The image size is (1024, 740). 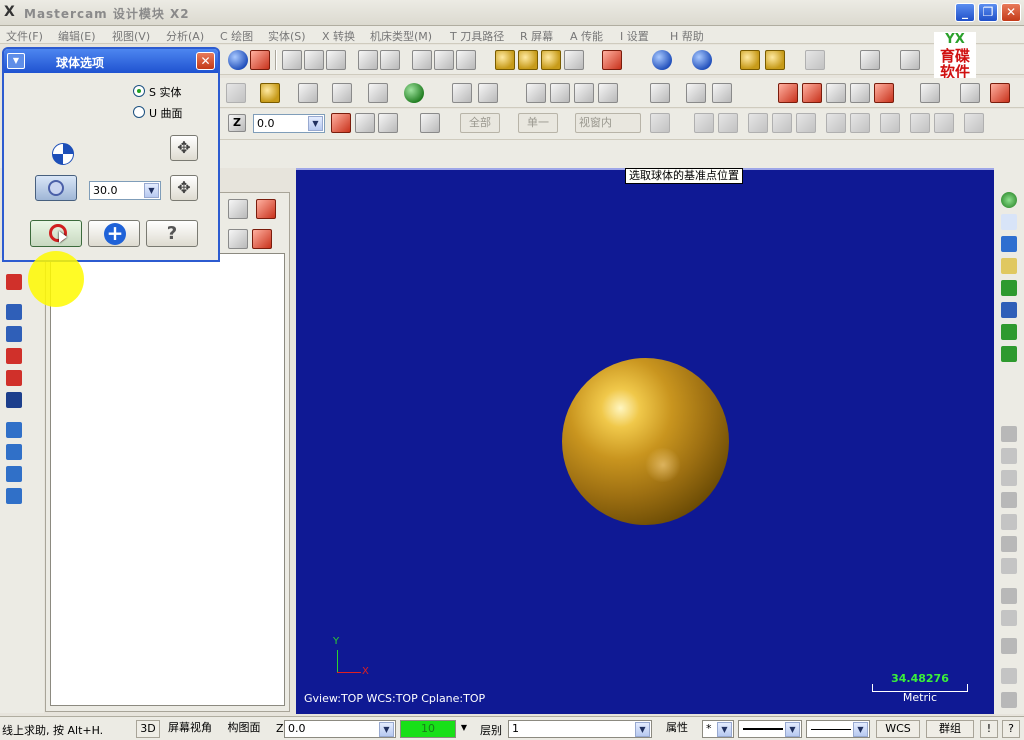 What do you see at coordinates (14, 400) in the screenshot?
I see `shell-icon` at bounding box center [14, 400].